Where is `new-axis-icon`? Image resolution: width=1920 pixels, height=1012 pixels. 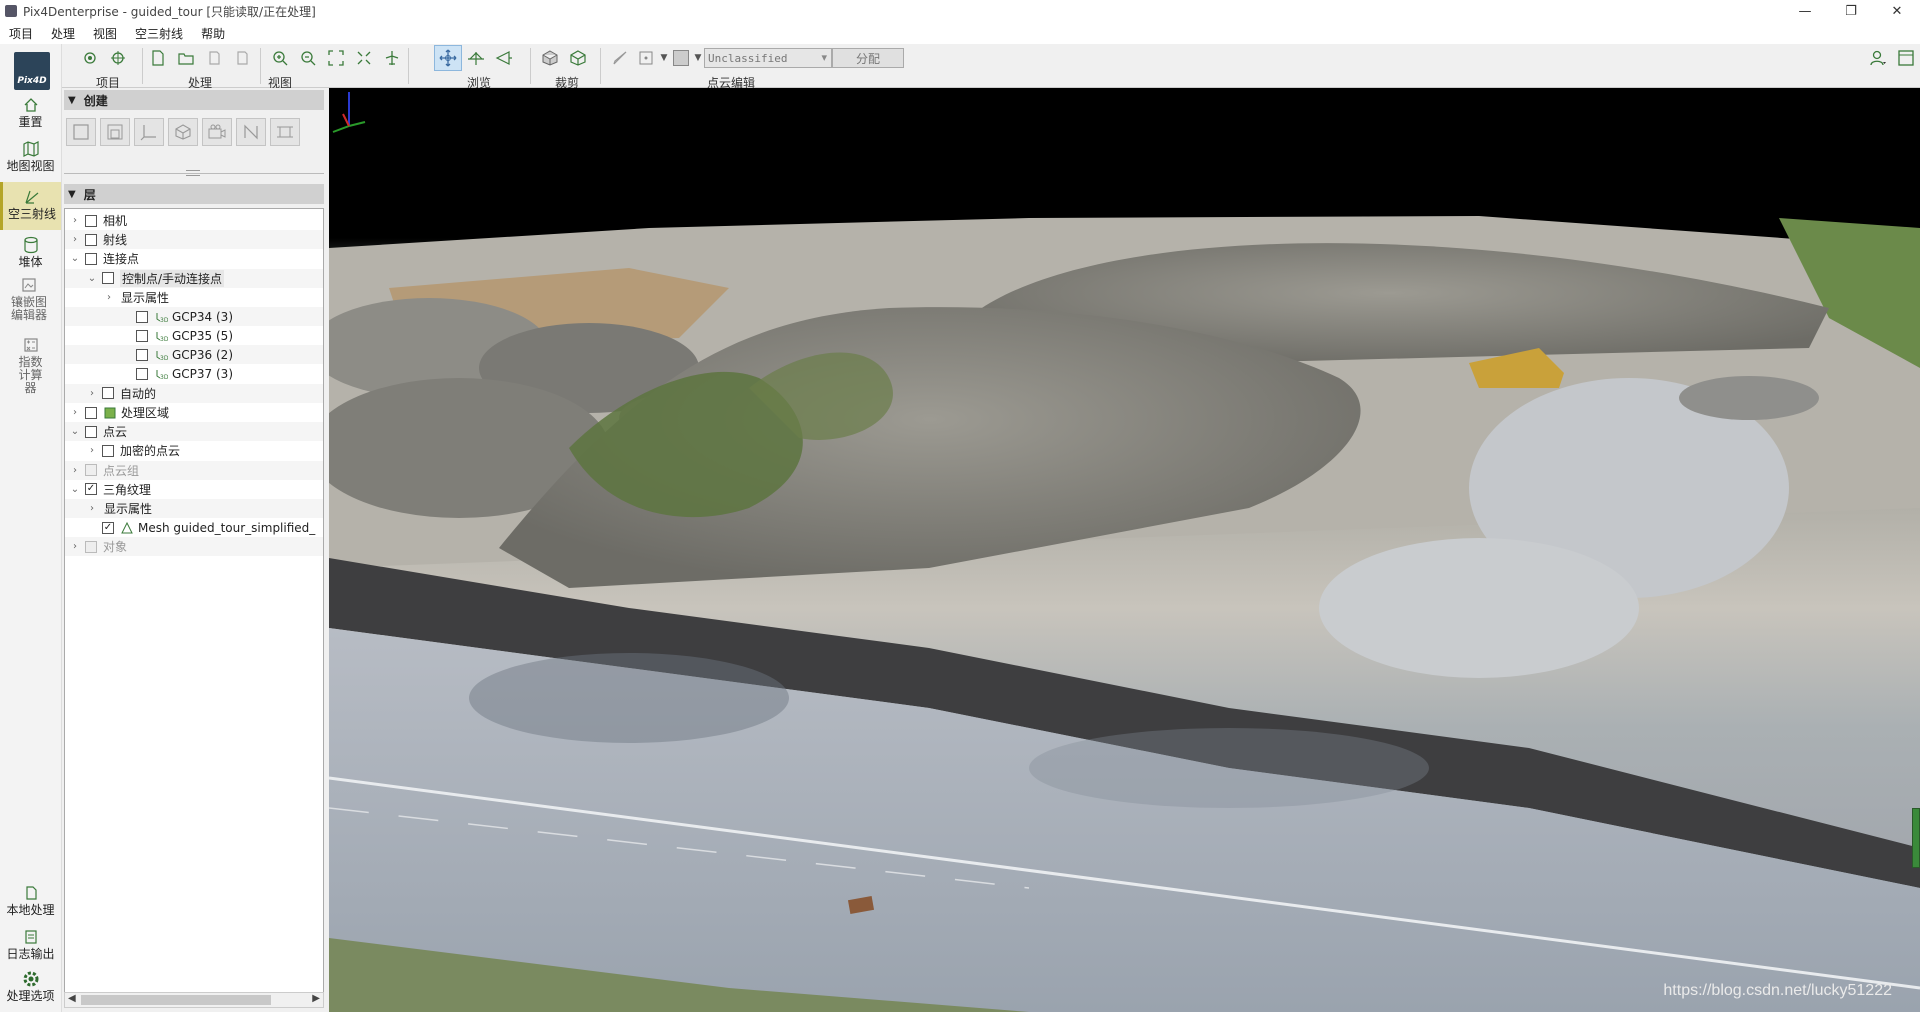 new-axis-icon is located at coordinates (149, 132).